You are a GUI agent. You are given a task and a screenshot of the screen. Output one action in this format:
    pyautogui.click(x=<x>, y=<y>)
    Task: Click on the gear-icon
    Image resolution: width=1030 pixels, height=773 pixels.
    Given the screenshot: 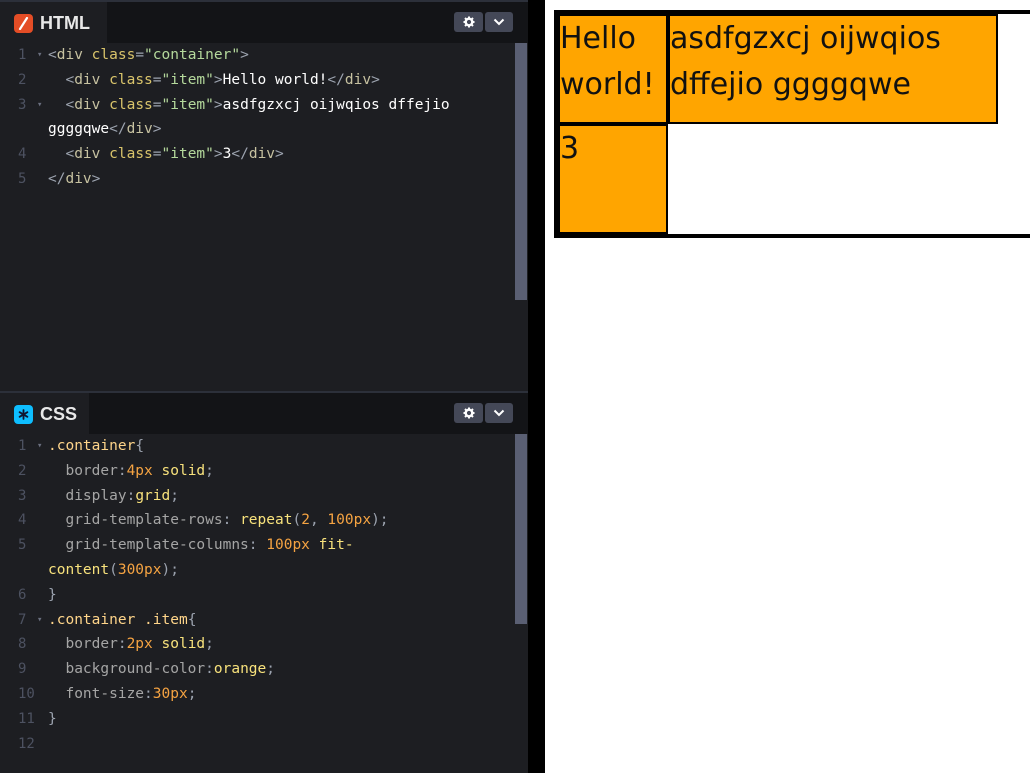 What is the action you would take?
    pyautogui.click(x=468, y=22)
    